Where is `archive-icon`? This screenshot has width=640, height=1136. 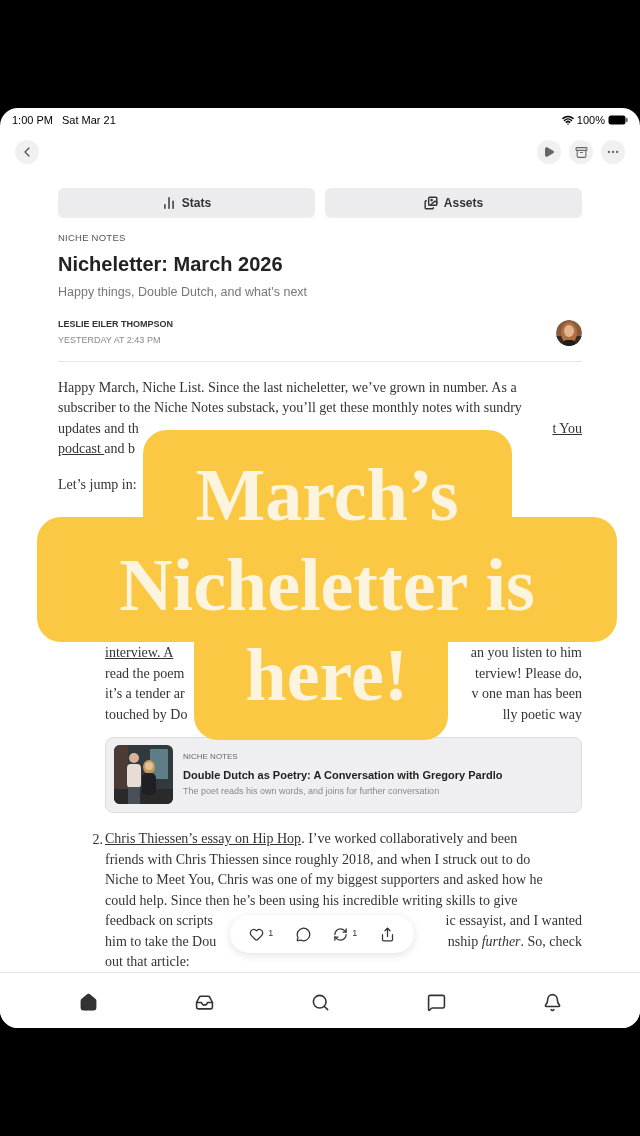 archive-icon is located at coordinates (581, 152).